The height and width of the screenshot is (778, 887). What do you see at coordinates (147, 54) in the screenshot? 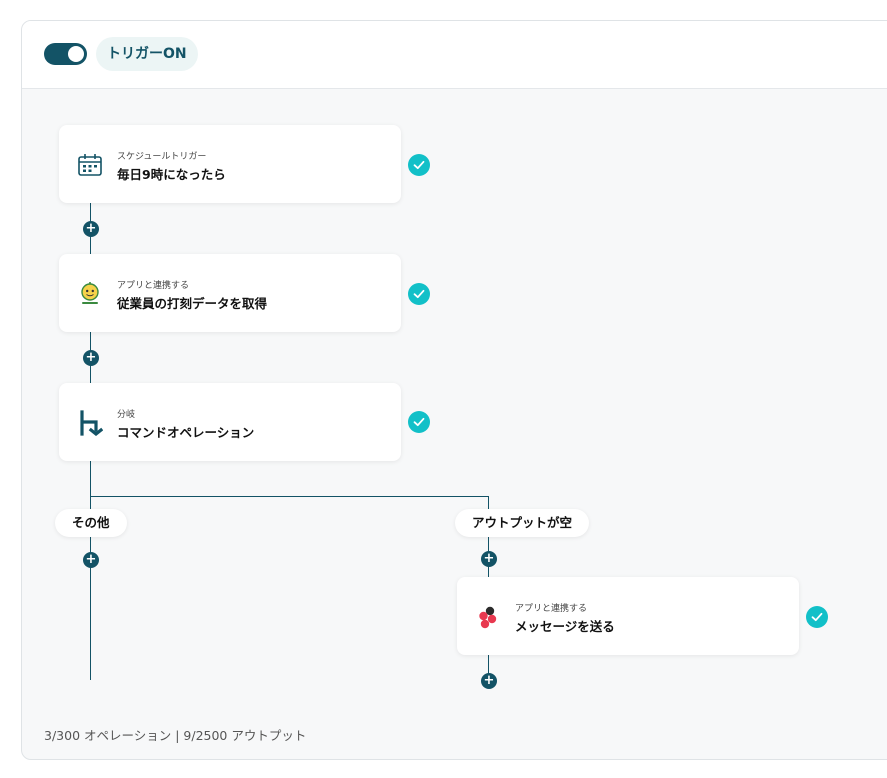
I see `trigger-status-label: トリガーON` at bounding box center [147, 54].